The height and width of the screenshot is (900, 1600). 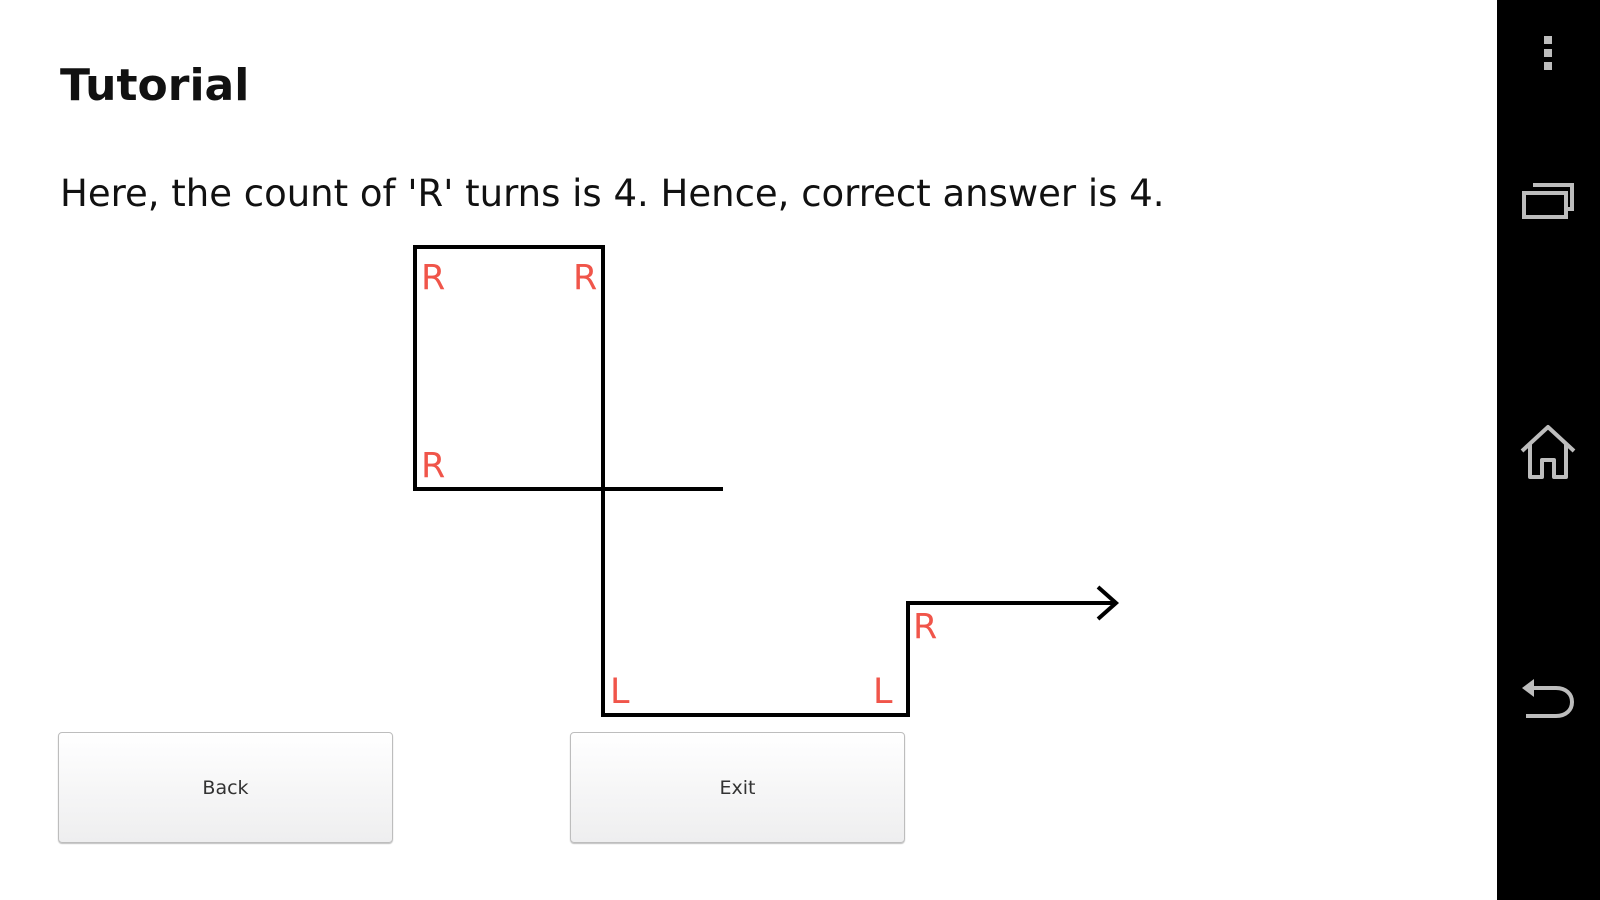 I want to click on back-icon, so click(x=1548, y=701).